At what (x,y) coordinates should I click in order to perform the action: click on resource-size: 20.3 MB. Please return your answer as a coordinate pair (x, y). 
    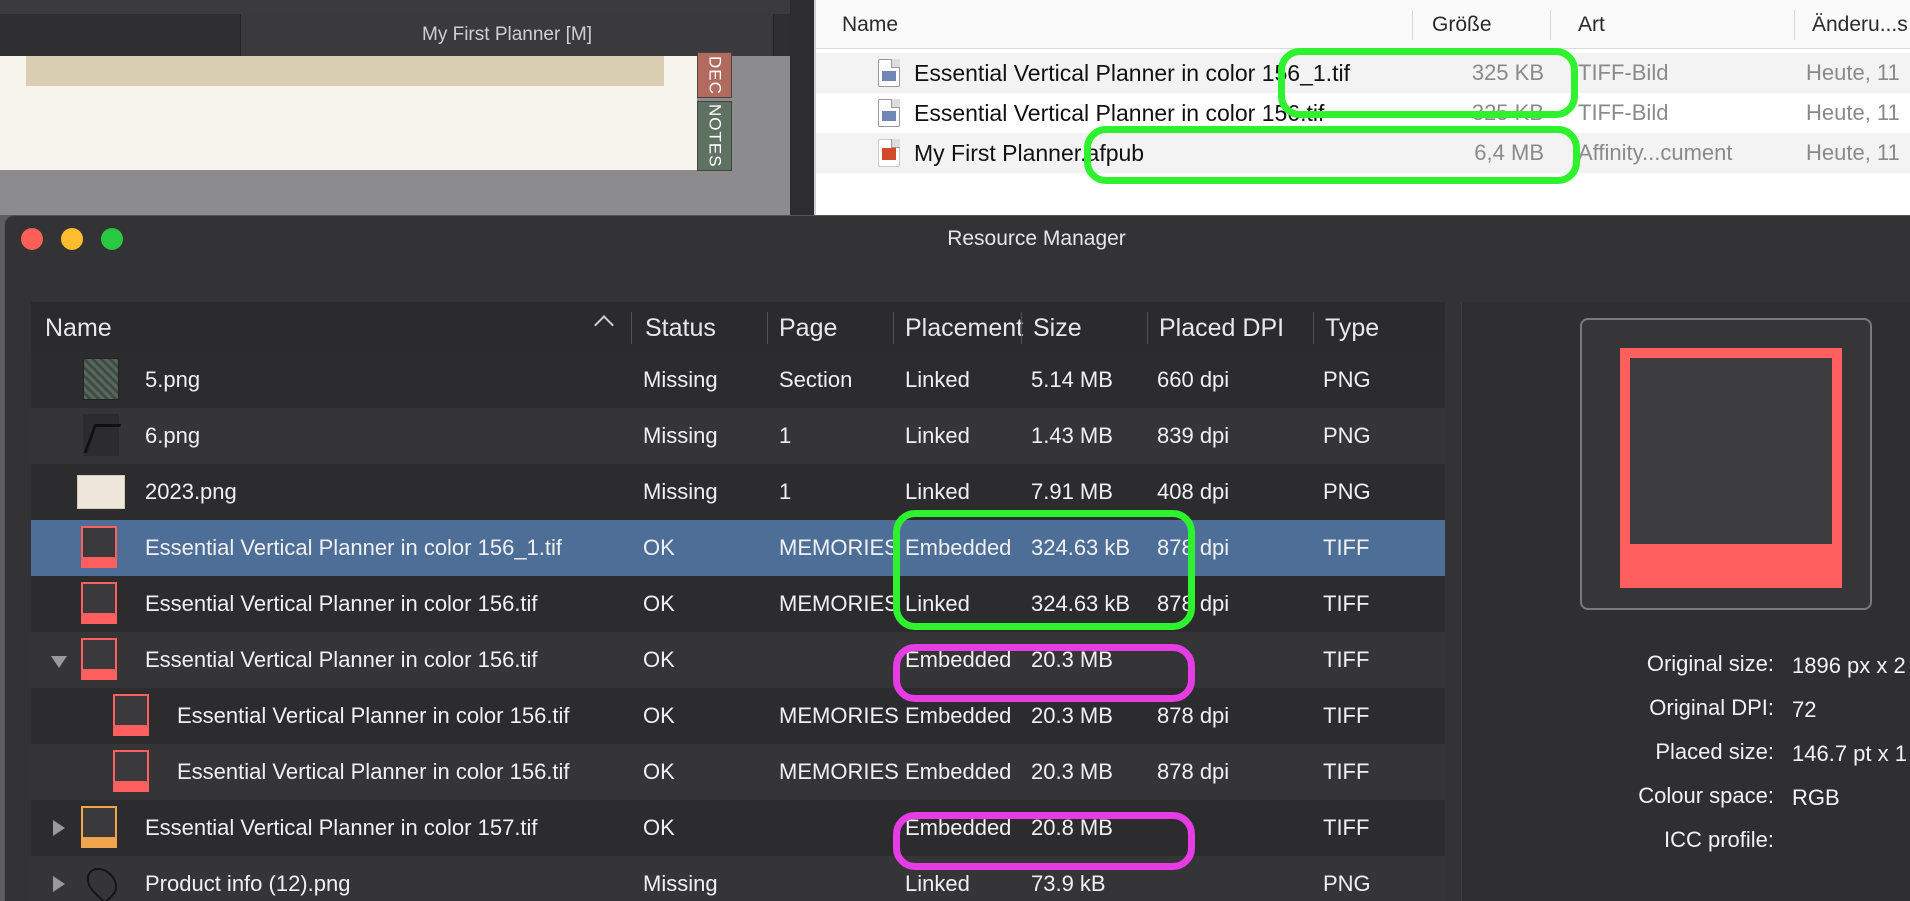
    Looking at the image, I should click on (1072, 771).